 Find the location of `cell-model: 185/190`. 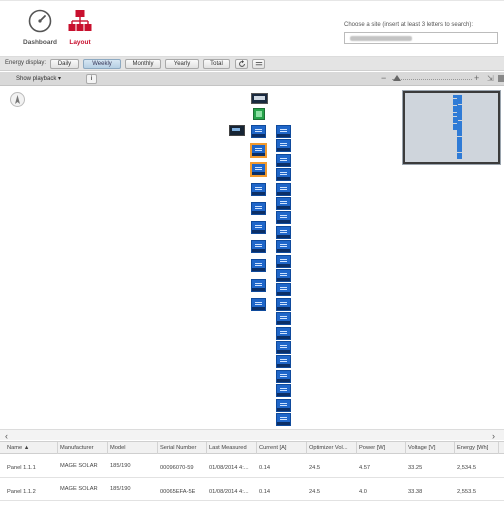

cell-model: 185/190 is located at coordinates (120, 489).